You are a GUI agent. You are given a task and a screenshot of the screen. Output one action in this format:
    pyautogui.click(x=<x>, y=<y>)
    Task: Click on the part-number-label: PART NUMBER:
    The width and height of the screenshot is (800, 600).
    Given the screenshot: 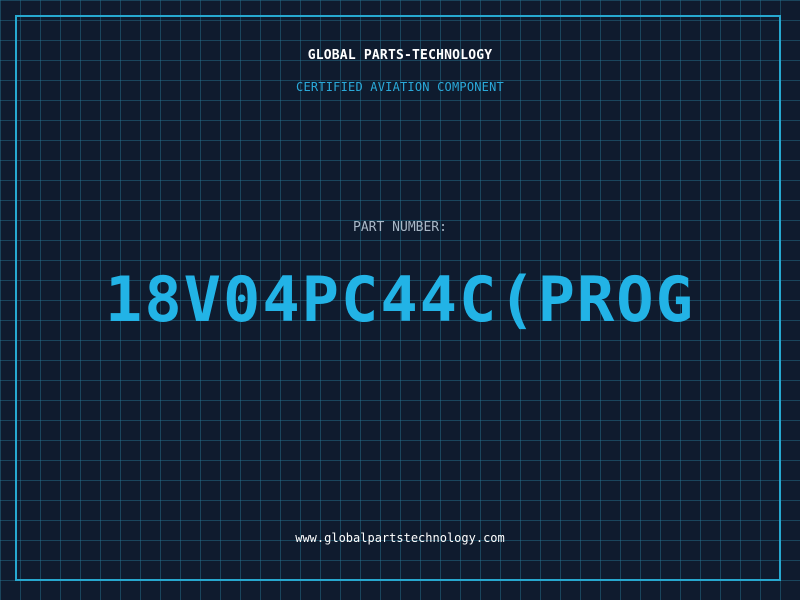 What is the action you would take?
    pyautogui.click(x=400, y=227)
    